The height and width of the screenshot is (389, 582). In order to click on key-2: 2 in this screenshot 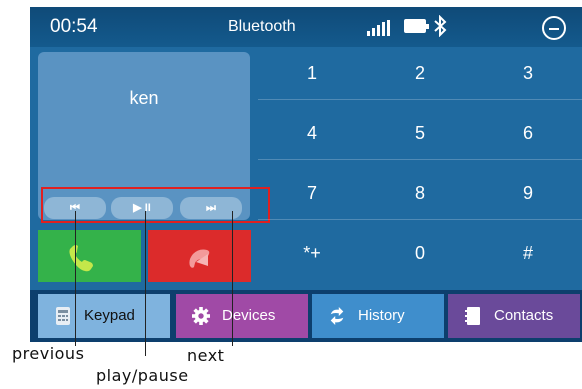, I will do `click(420, 73)`.